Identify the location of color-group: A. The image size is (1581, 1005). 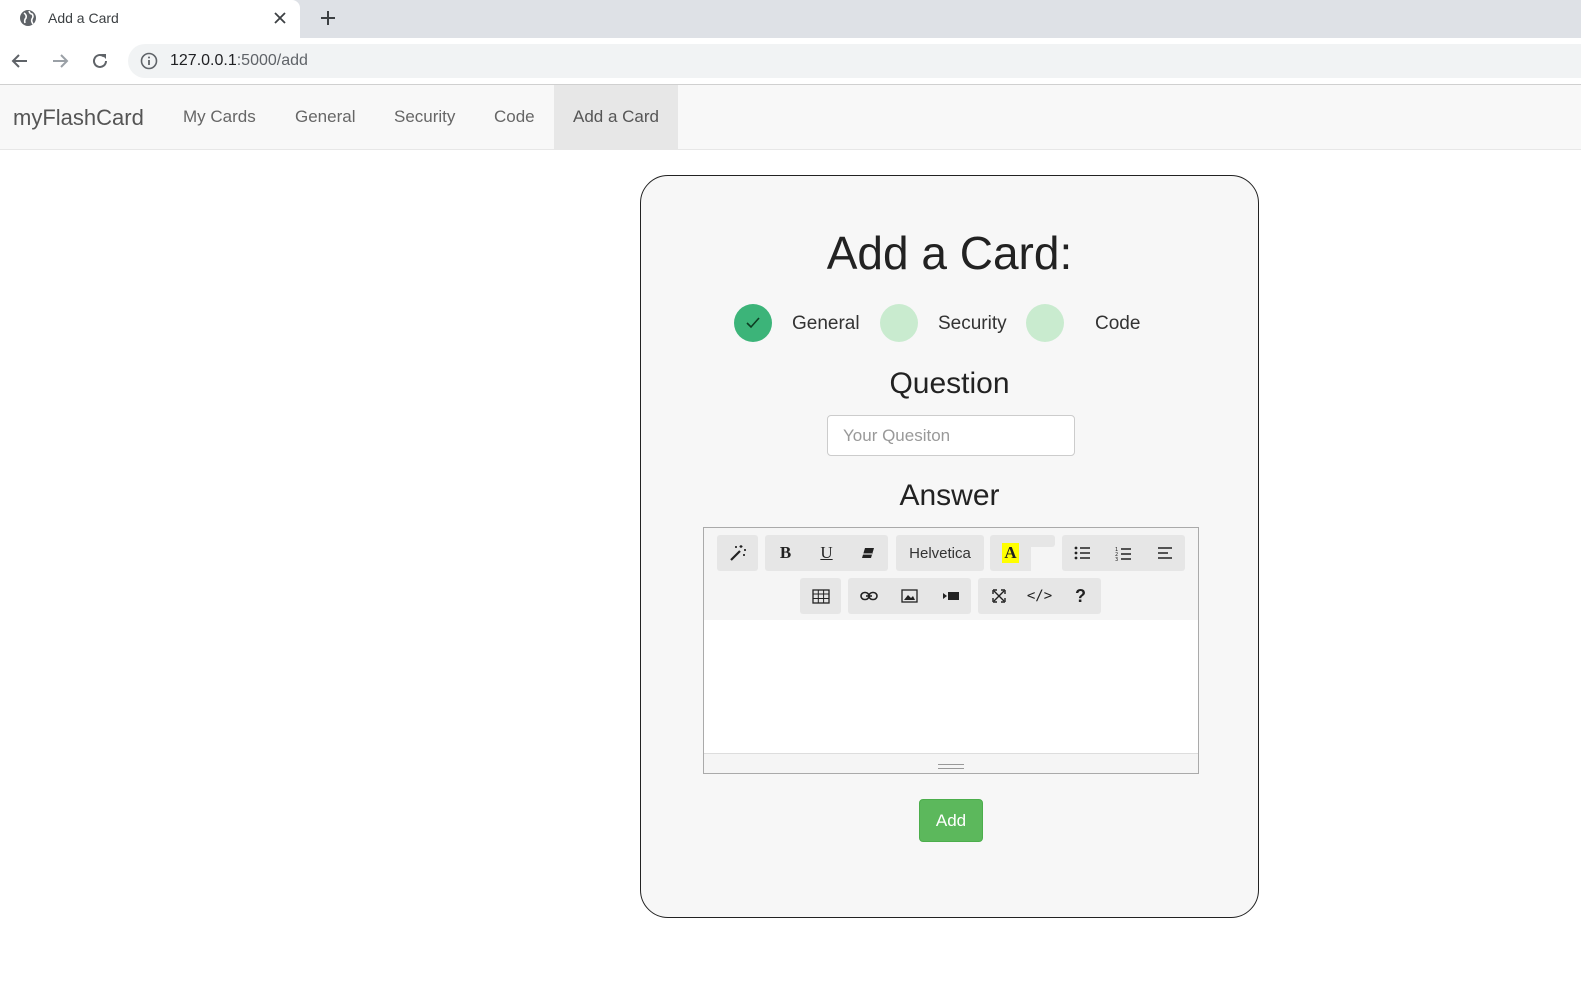
(1022, 553).